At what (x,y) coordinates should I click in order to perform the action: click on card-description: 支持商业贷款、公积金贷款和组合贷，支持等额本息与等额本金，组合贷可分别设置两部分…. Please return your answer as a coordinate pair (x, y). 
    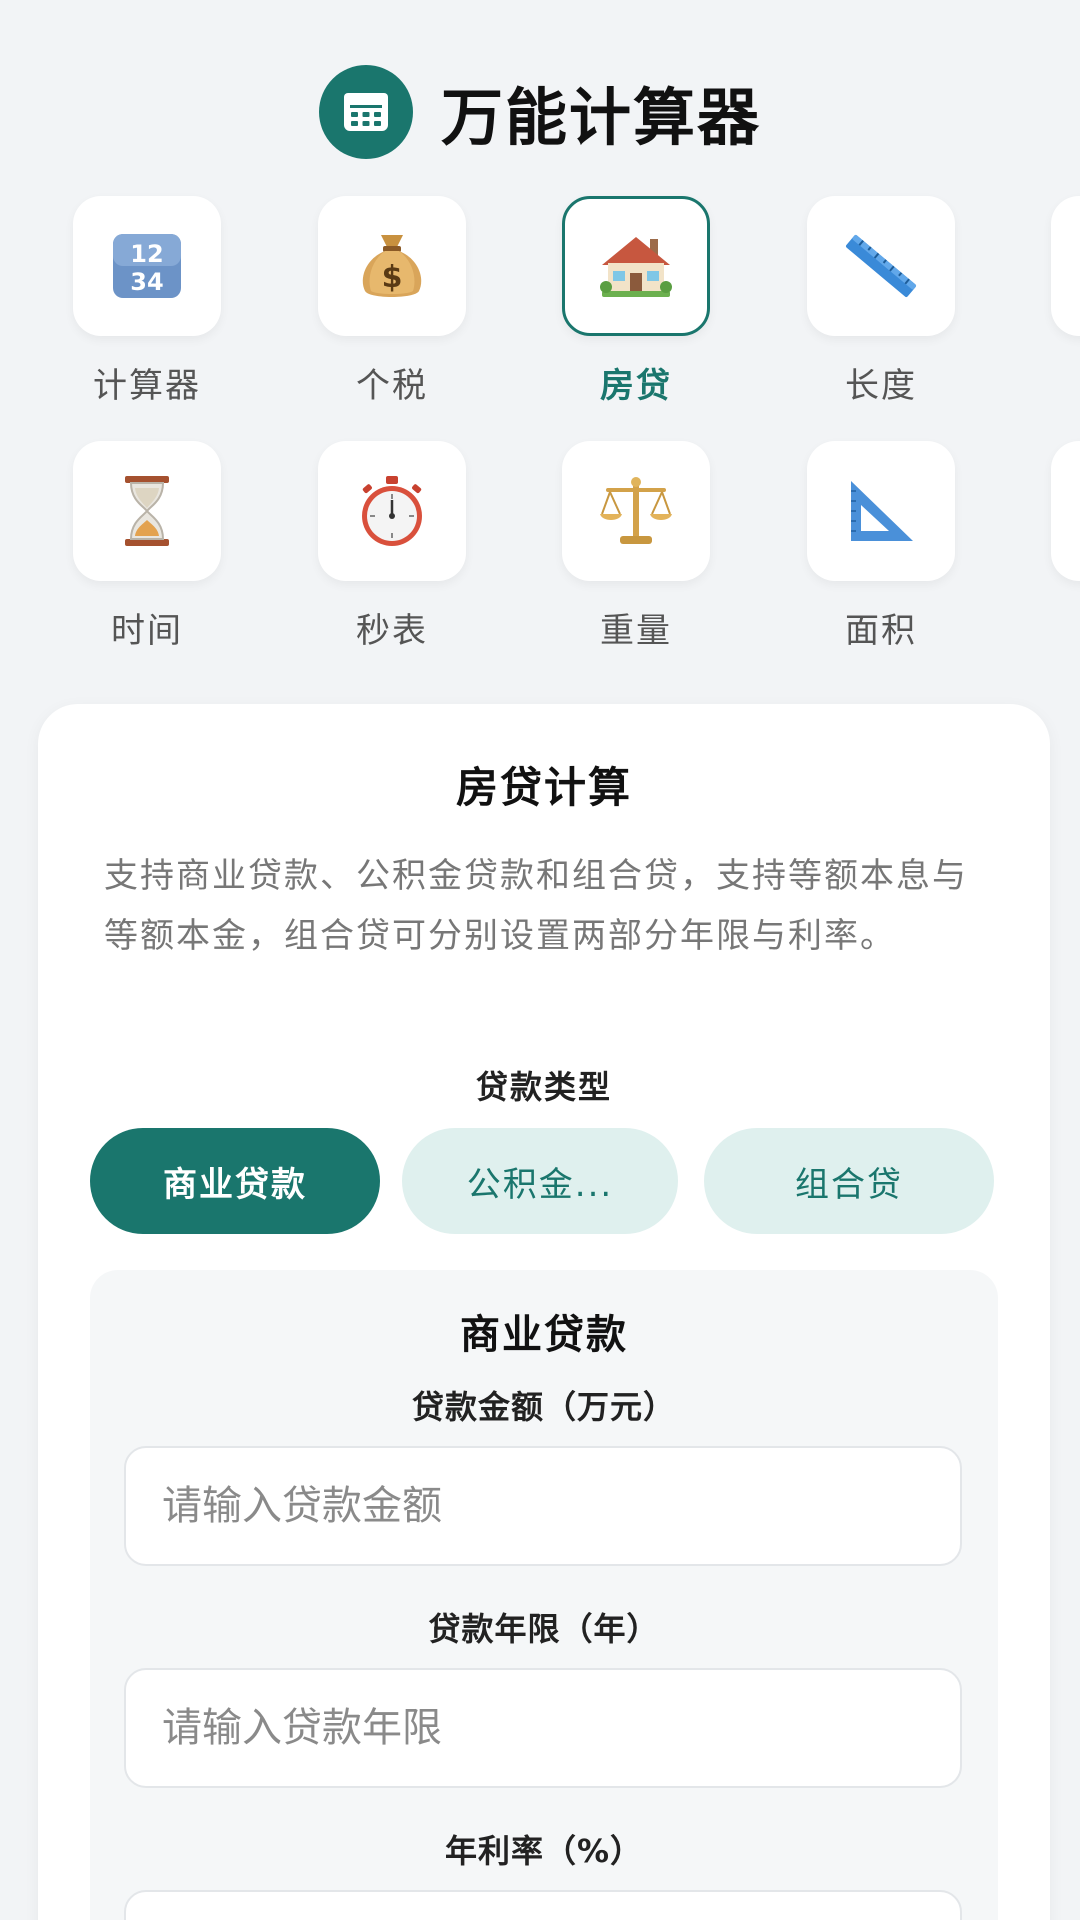
    Looking at the image, I should click on (536, 906).